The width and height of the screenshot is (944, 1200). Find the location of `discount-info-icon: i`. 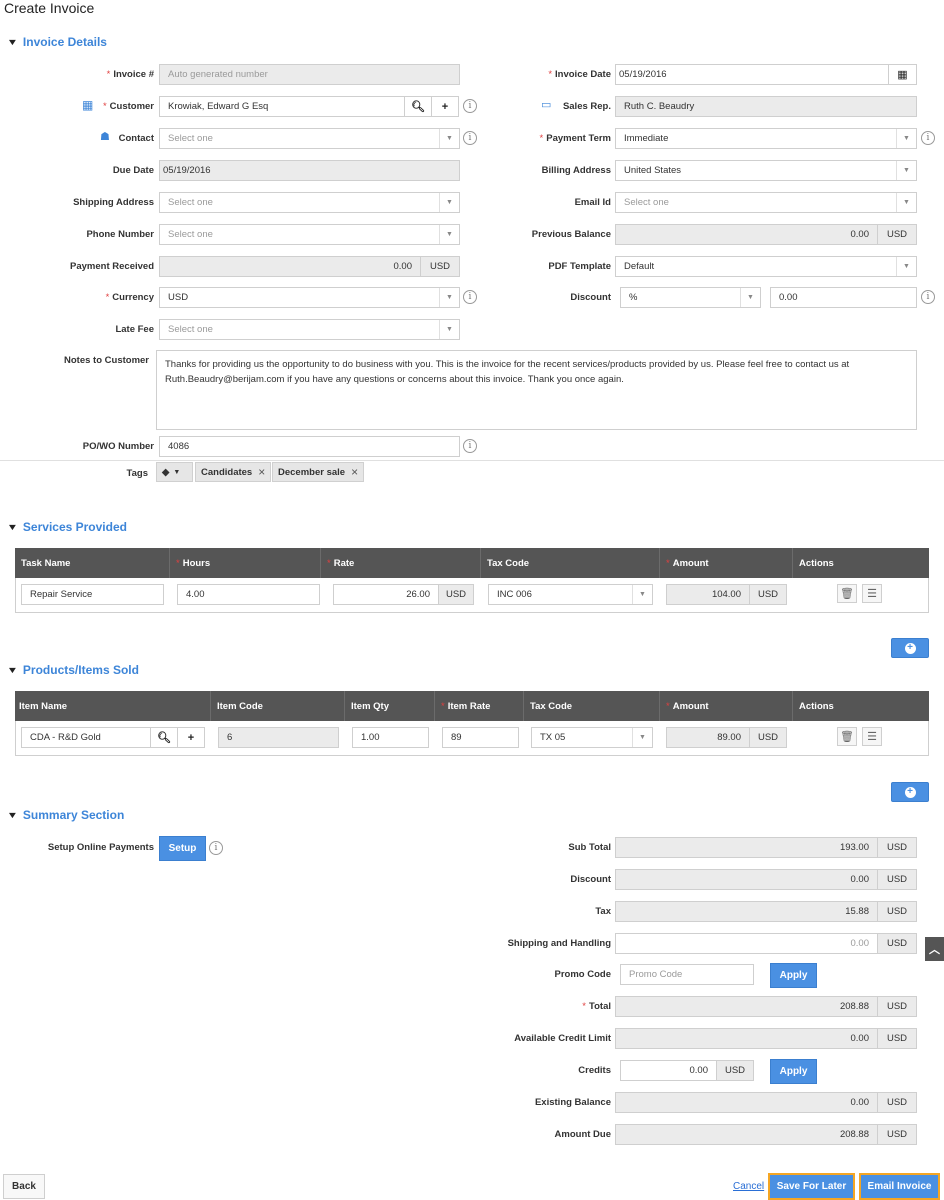

discount-info-icon: i is located at coordinates (928, 297).